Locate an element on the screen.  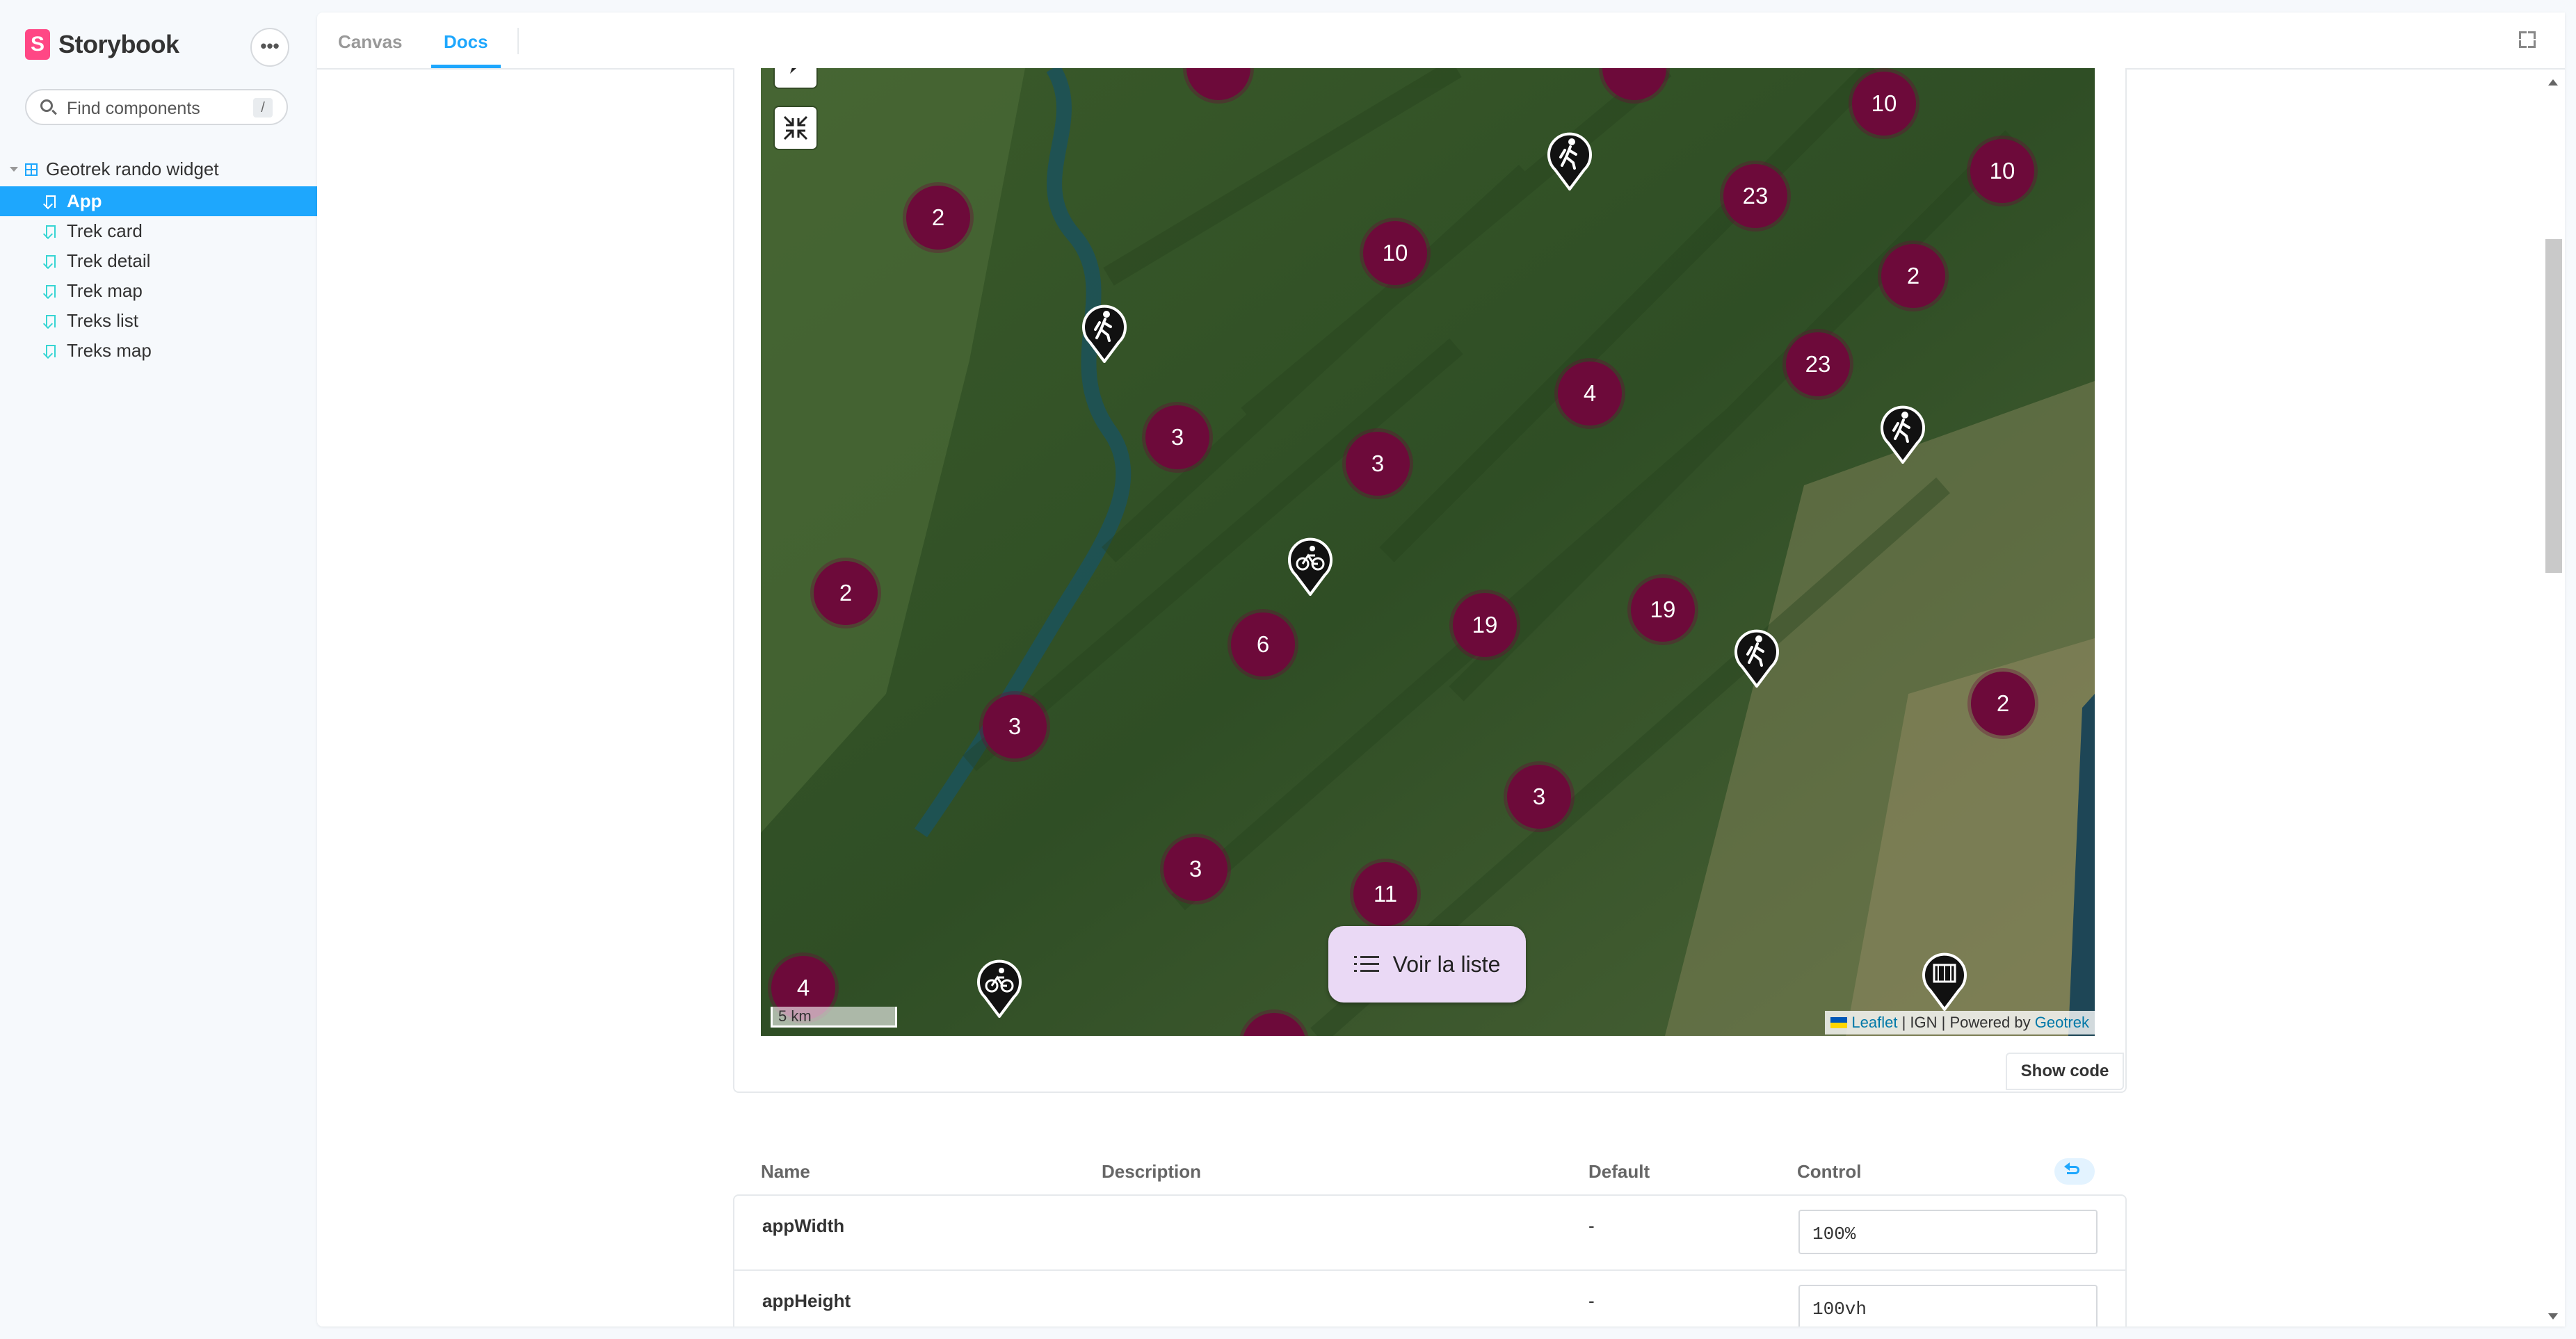
column-header-description: Description is located at coordinates (1152, 1171).